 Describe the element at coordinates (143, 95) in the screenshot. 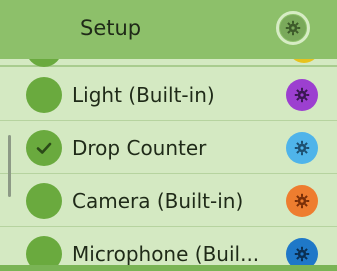

I see `sensor-label: Light (Built-in)` at that location.